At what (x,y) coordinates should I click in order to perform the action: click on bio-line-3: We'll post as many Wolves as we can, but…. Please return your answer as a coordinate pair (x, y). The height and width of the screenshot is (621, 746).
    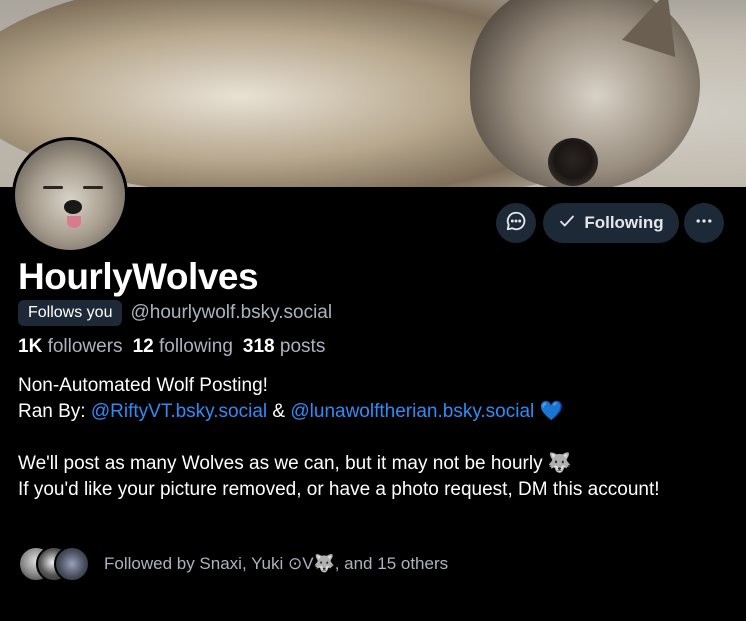
    Looking at the image, I should click on (295, 463).